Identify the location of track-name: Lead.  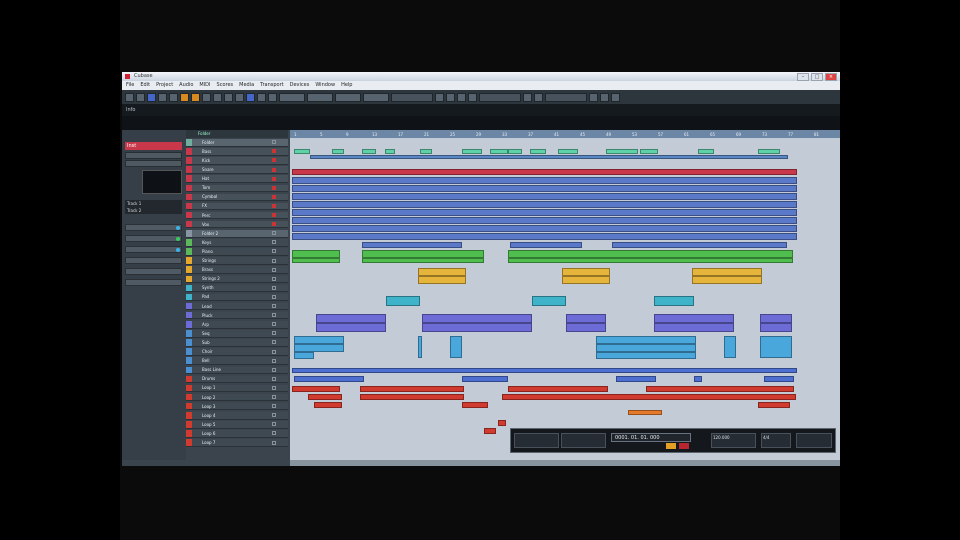
(230, 306).